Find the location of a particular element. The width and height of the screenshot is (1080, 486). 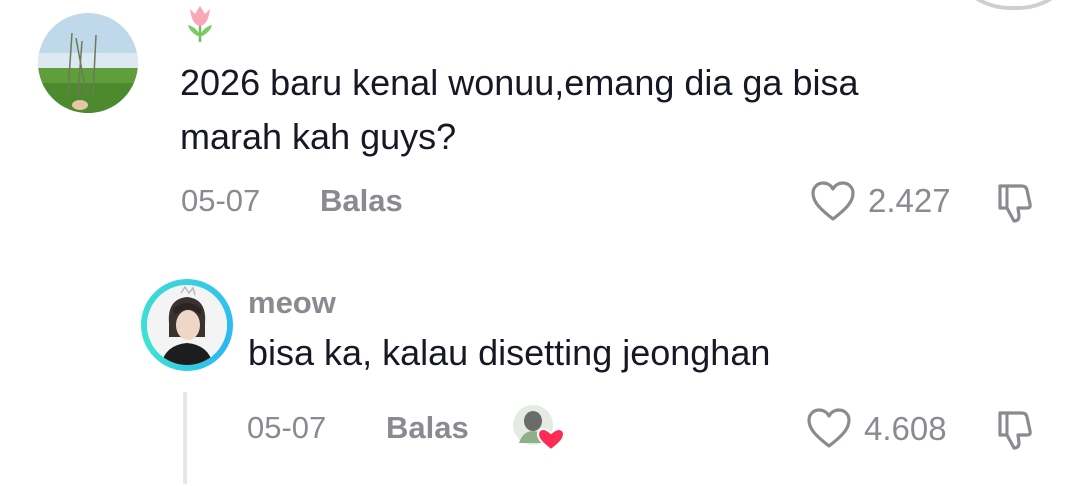

reply-like-heart-icon is located at coordinates (829, 428).